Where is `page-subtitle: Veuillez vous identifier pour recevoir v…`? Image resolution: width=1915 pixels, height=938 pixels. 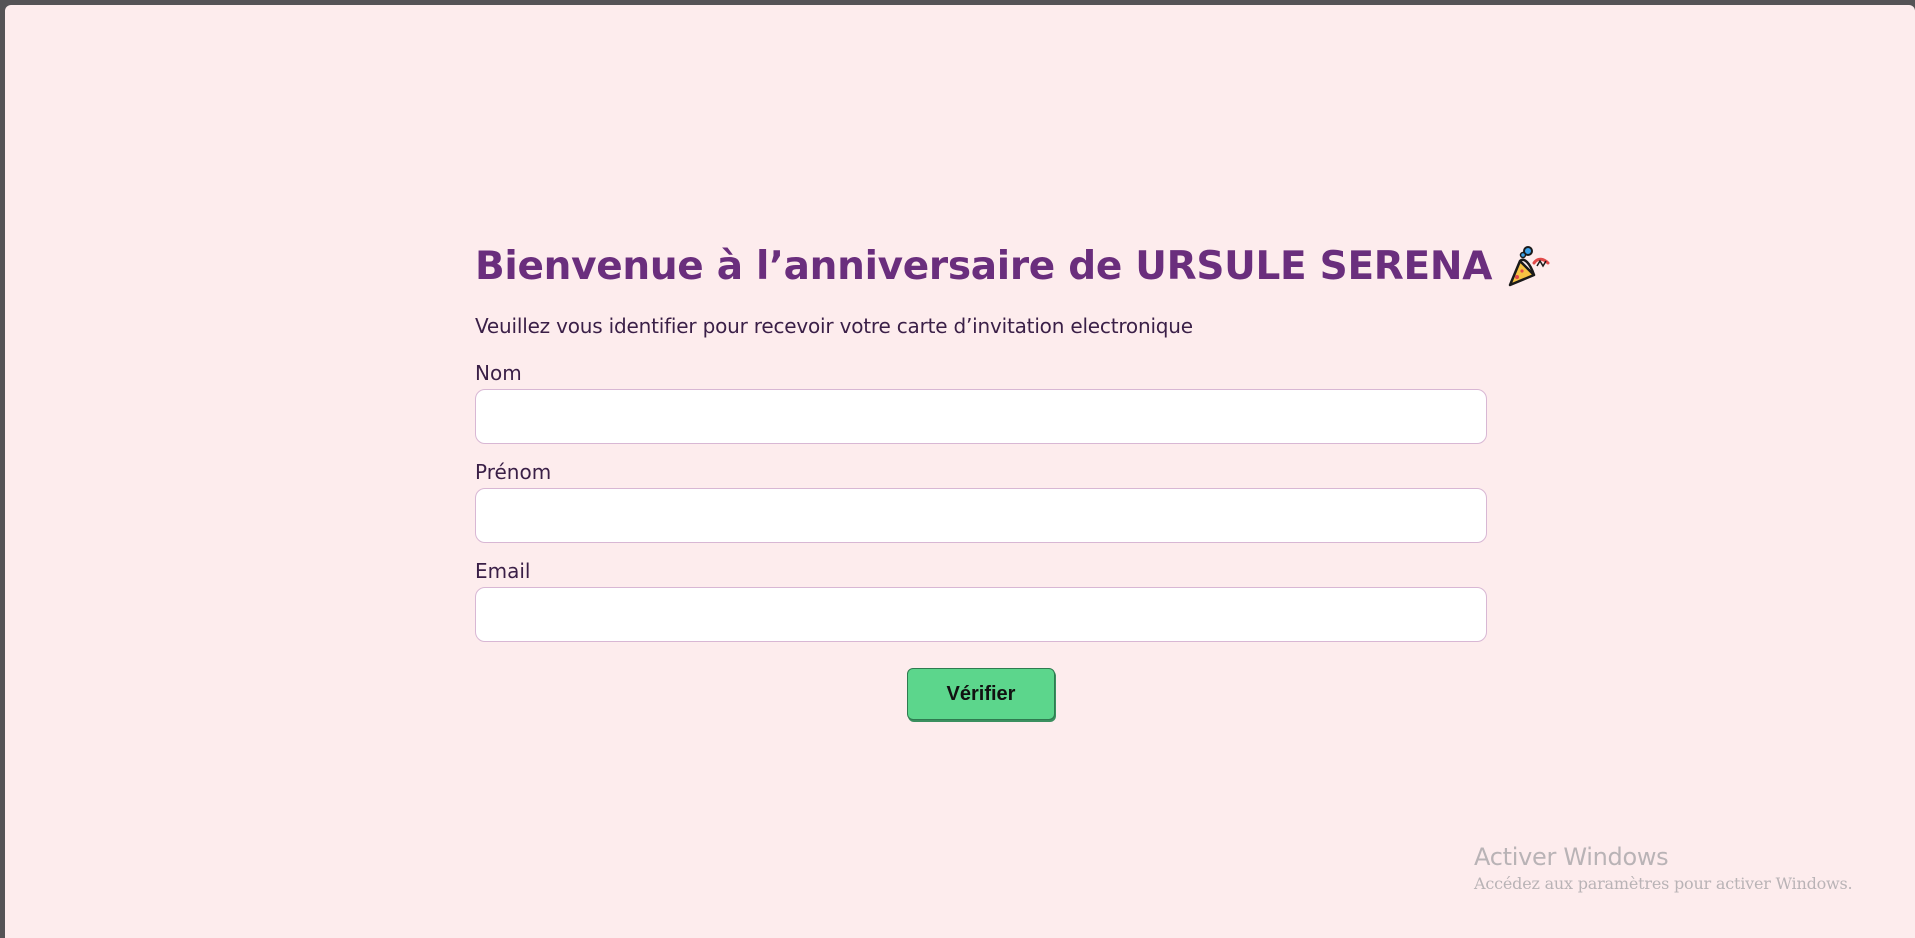 page-subtitle: Veuillez vous identifier pour recevoir v… is located at coordinates (834, 326).